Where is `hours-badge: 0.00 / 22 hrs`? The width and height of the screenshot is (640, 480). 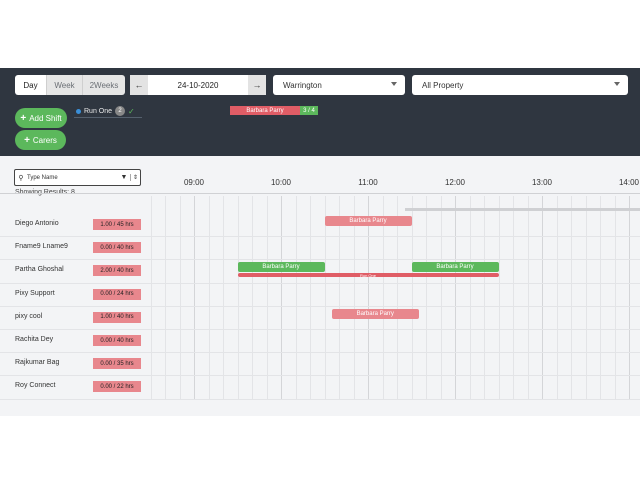 hours-badge: 0.00 / 22 hrs is located at coordinates (117, 387).